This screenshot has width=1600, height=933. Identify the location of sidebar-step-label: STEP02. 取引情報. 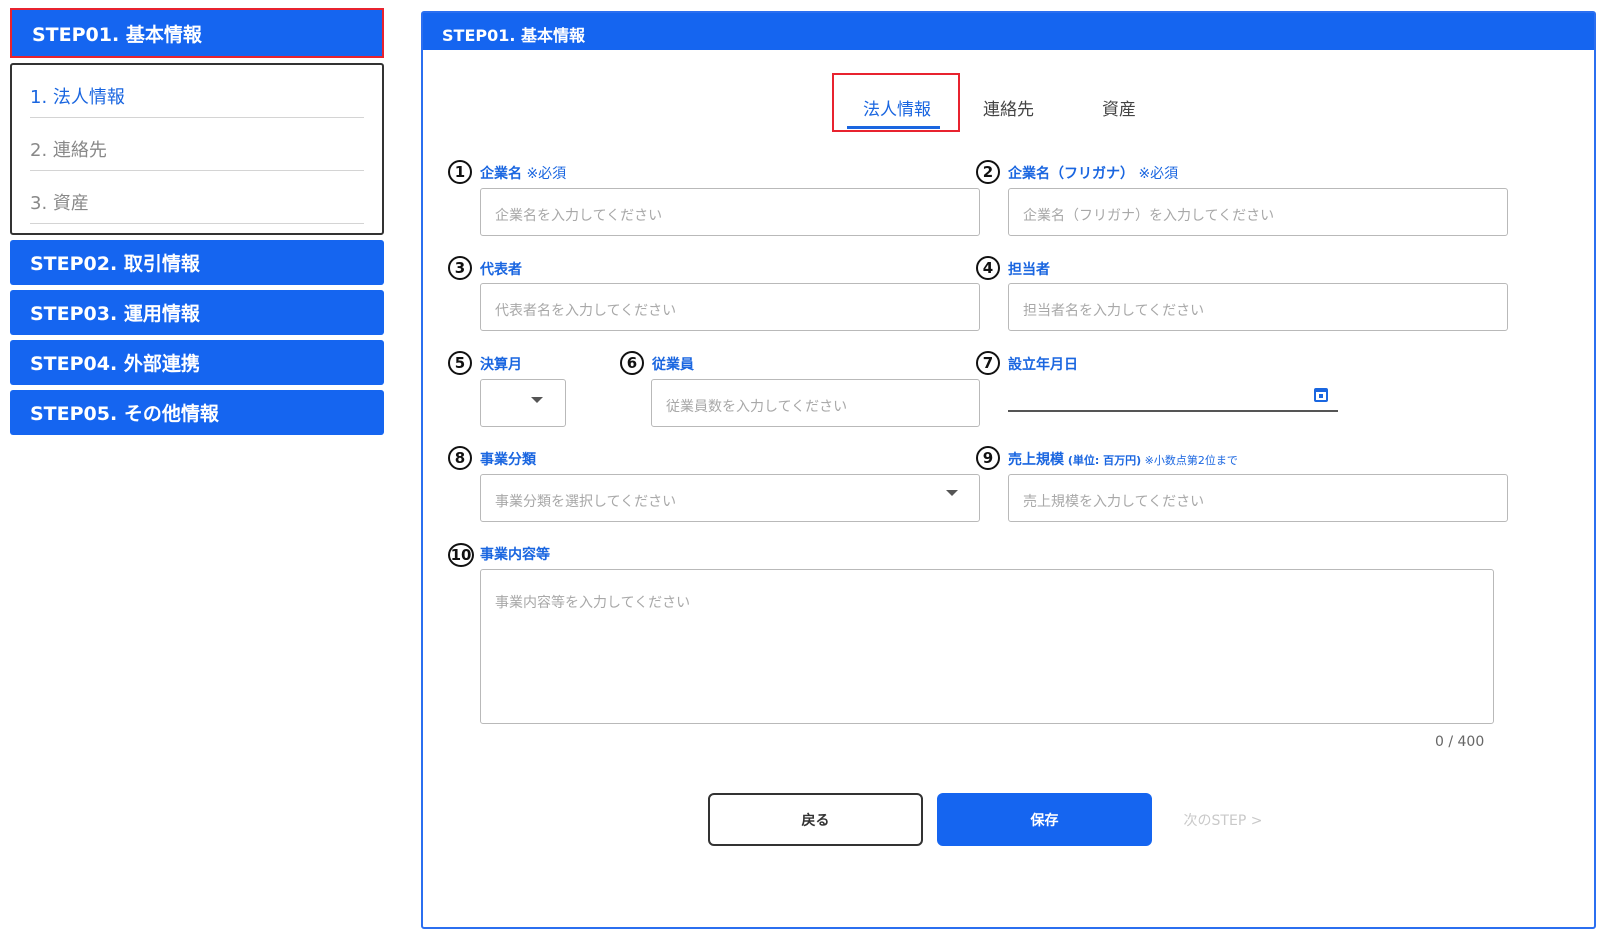
(115, 264).